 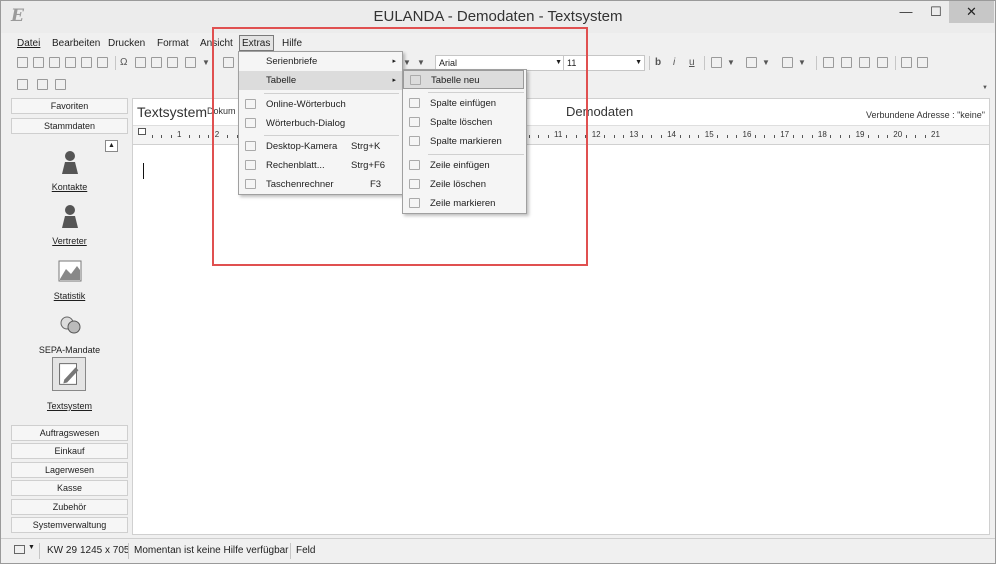 I want to click on chevron-down-icon: ▼, so click(x=31, y=547).